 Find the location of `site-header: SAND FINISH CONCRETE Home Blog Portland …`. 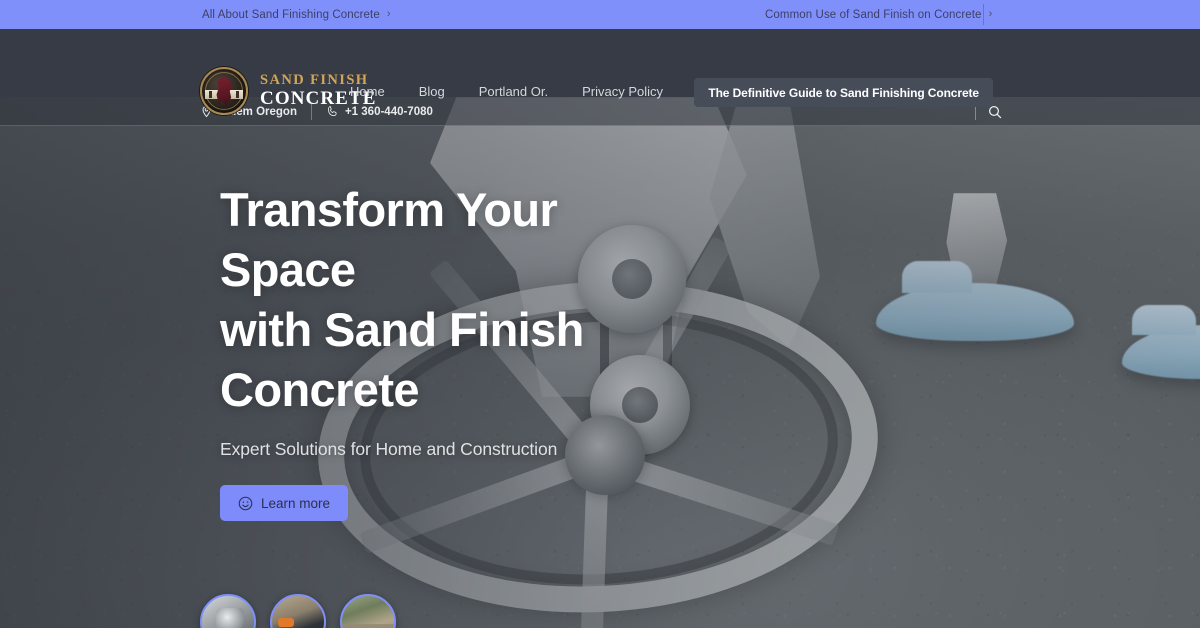

site-header: SAND FINISH CONCRETE Home Blog Portland … is located at coordinates (600, 72).